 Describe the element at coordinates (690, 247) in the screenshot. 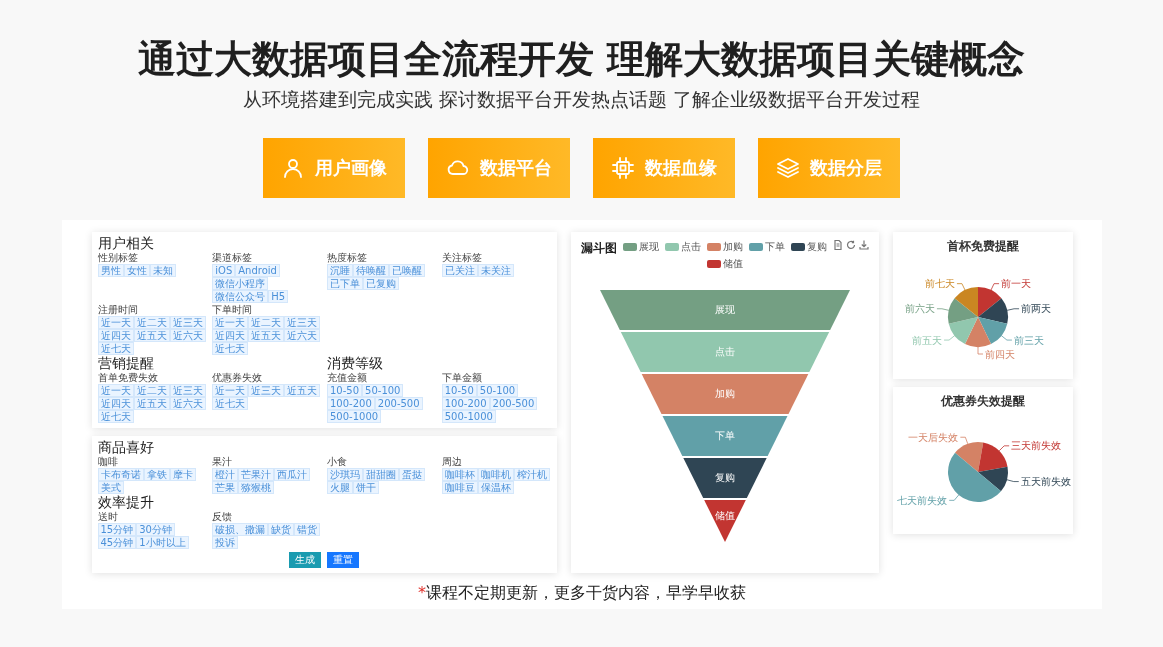

I see `legend-label: 点击` at that location.